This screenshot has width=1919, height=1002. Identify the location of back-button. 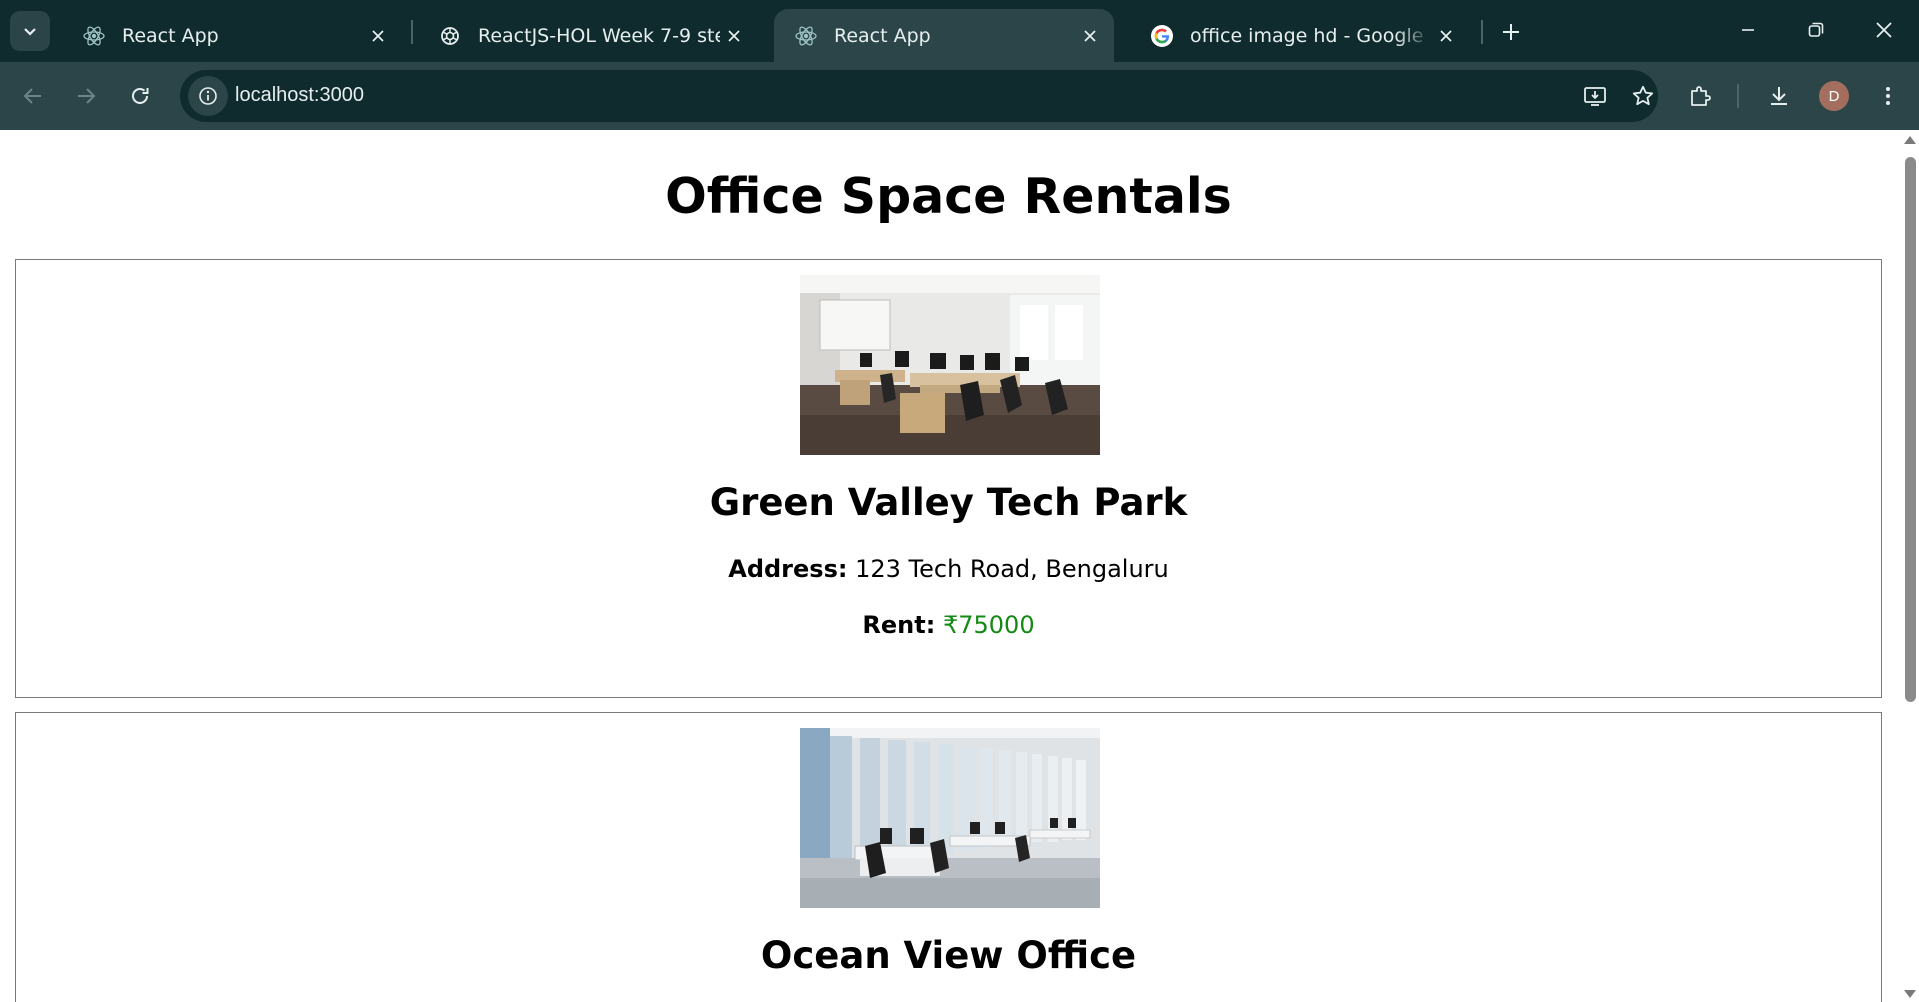
(33, 96).